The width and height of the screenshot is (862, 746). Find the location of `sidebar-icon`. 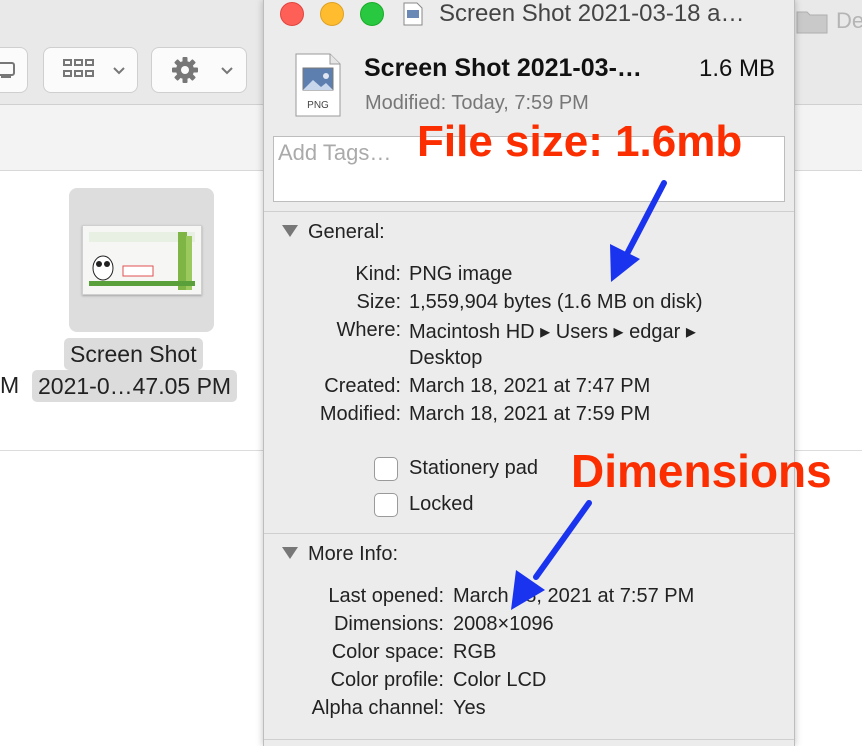

sidebar-icon is located at coordinates (7, 70).